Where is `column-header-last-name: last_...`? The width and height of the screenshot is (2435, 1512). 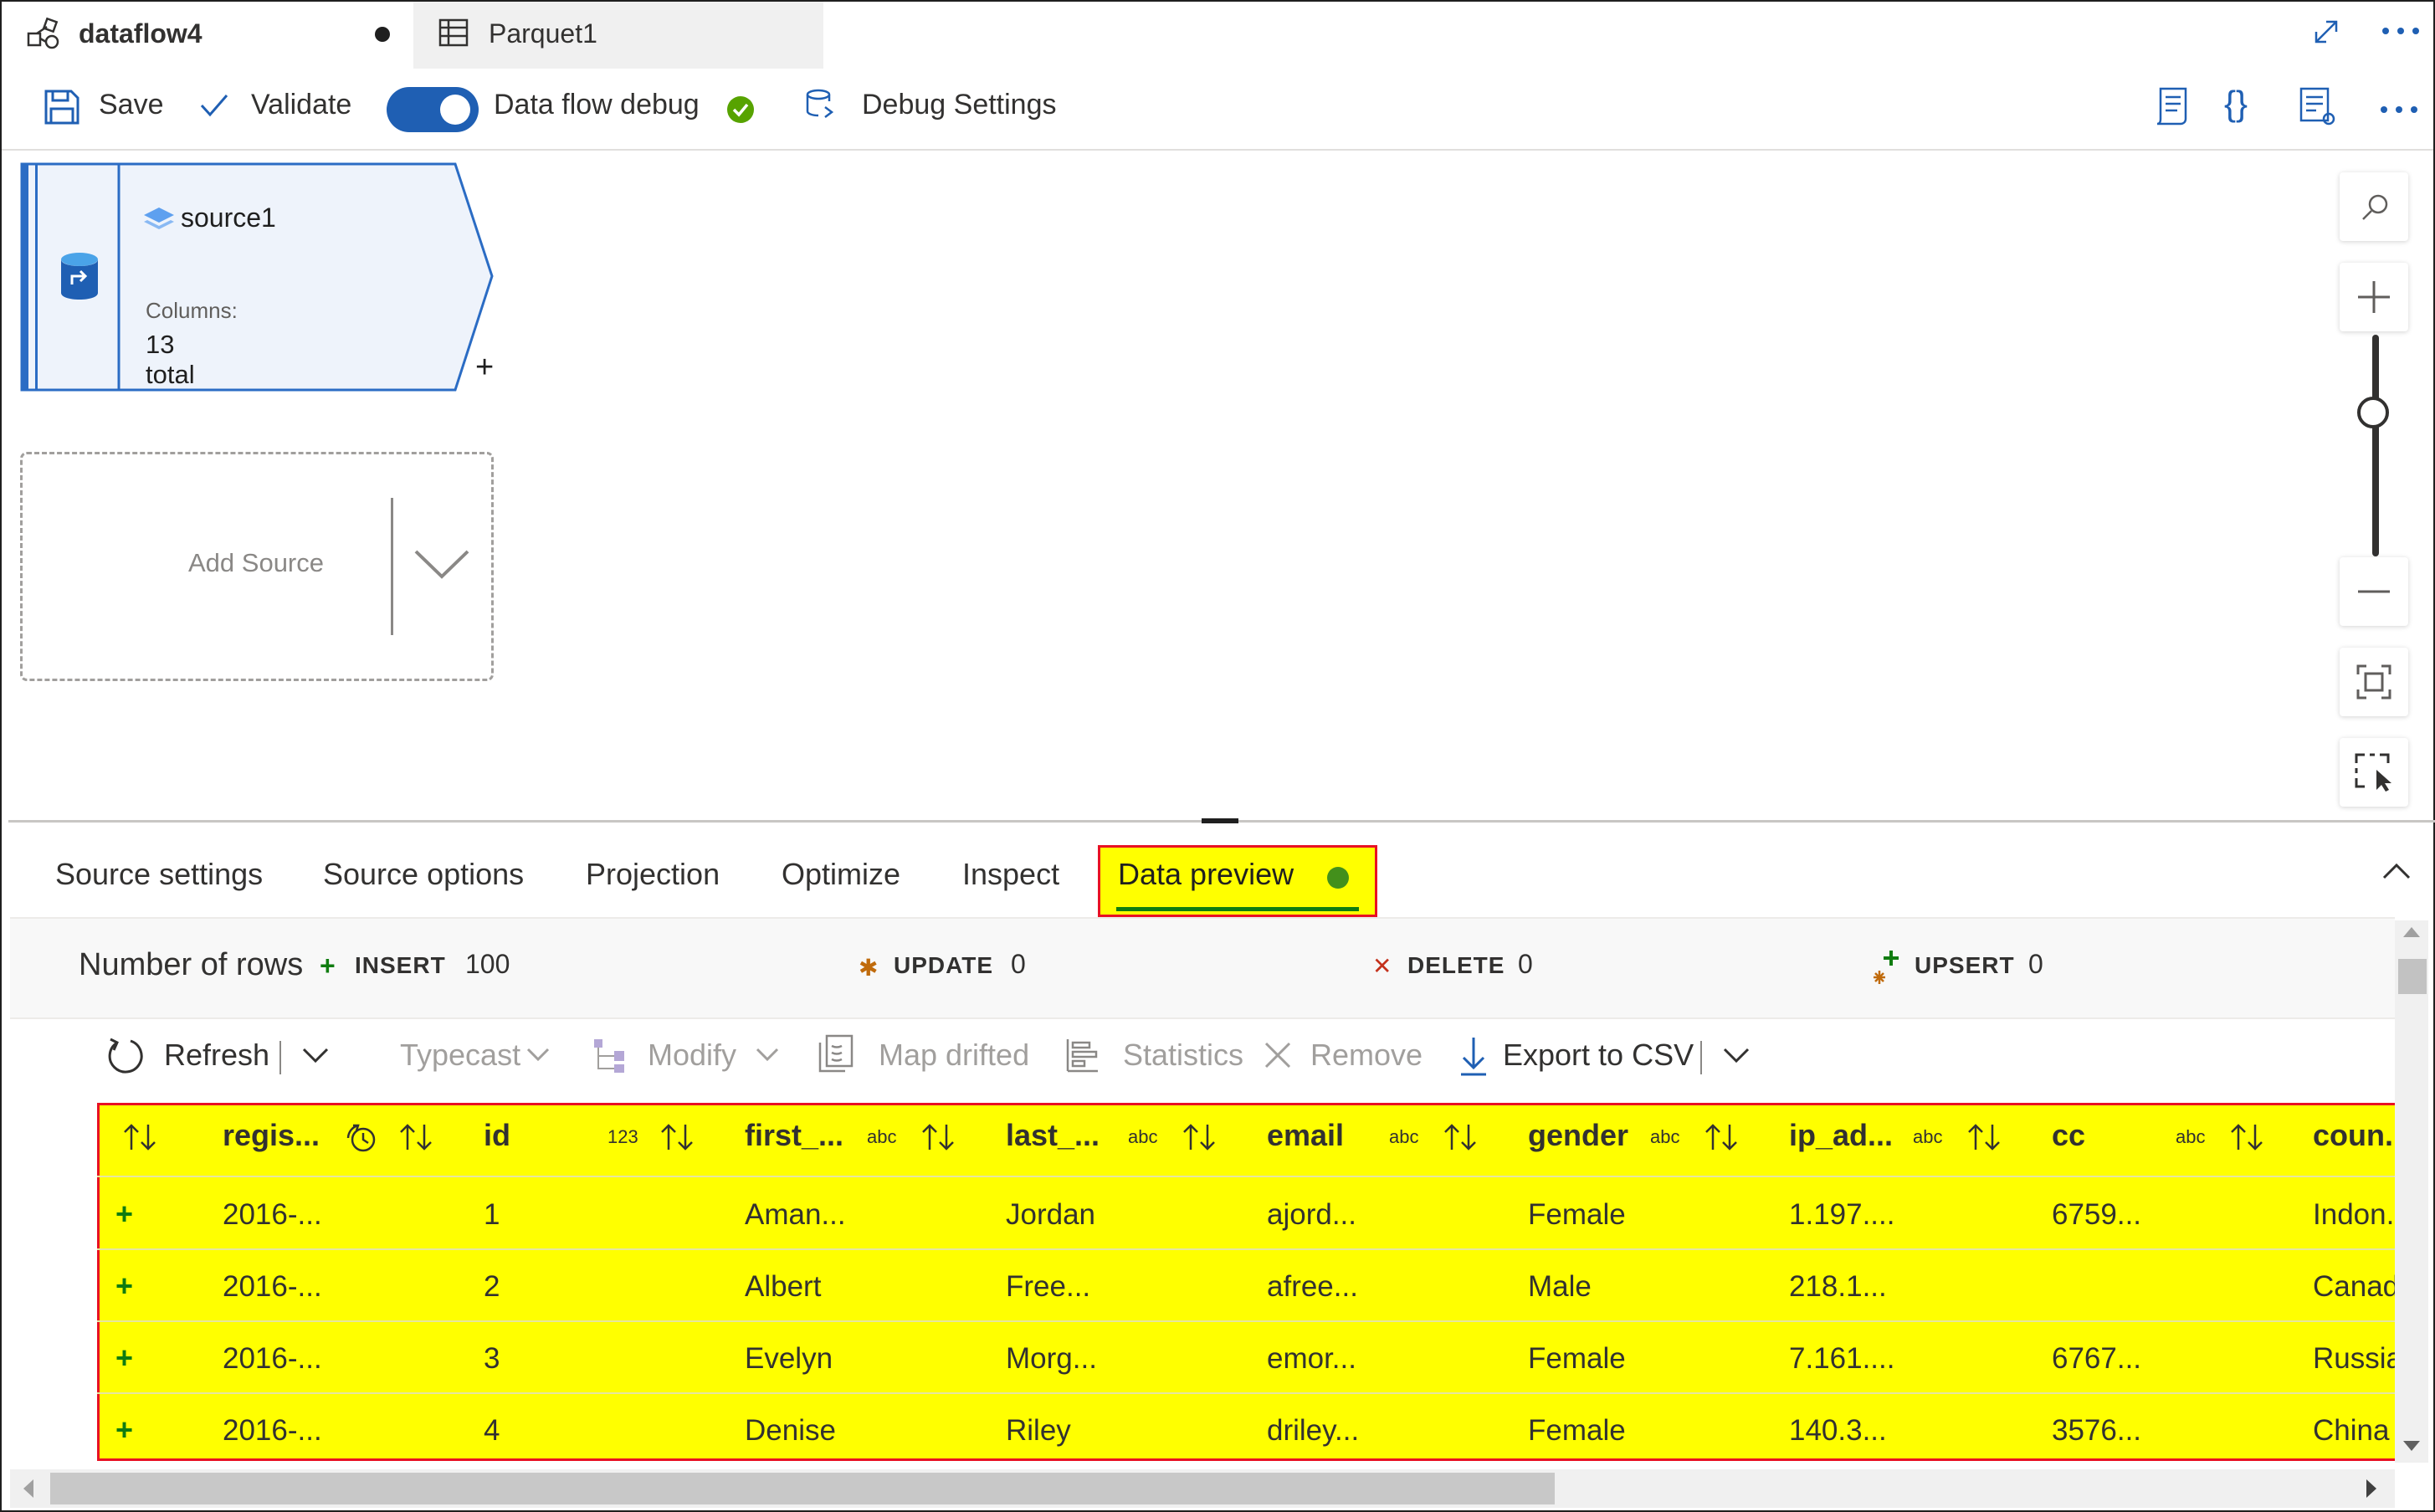 column-header-last-name: last_... is located at coordinates (1053, 1135).